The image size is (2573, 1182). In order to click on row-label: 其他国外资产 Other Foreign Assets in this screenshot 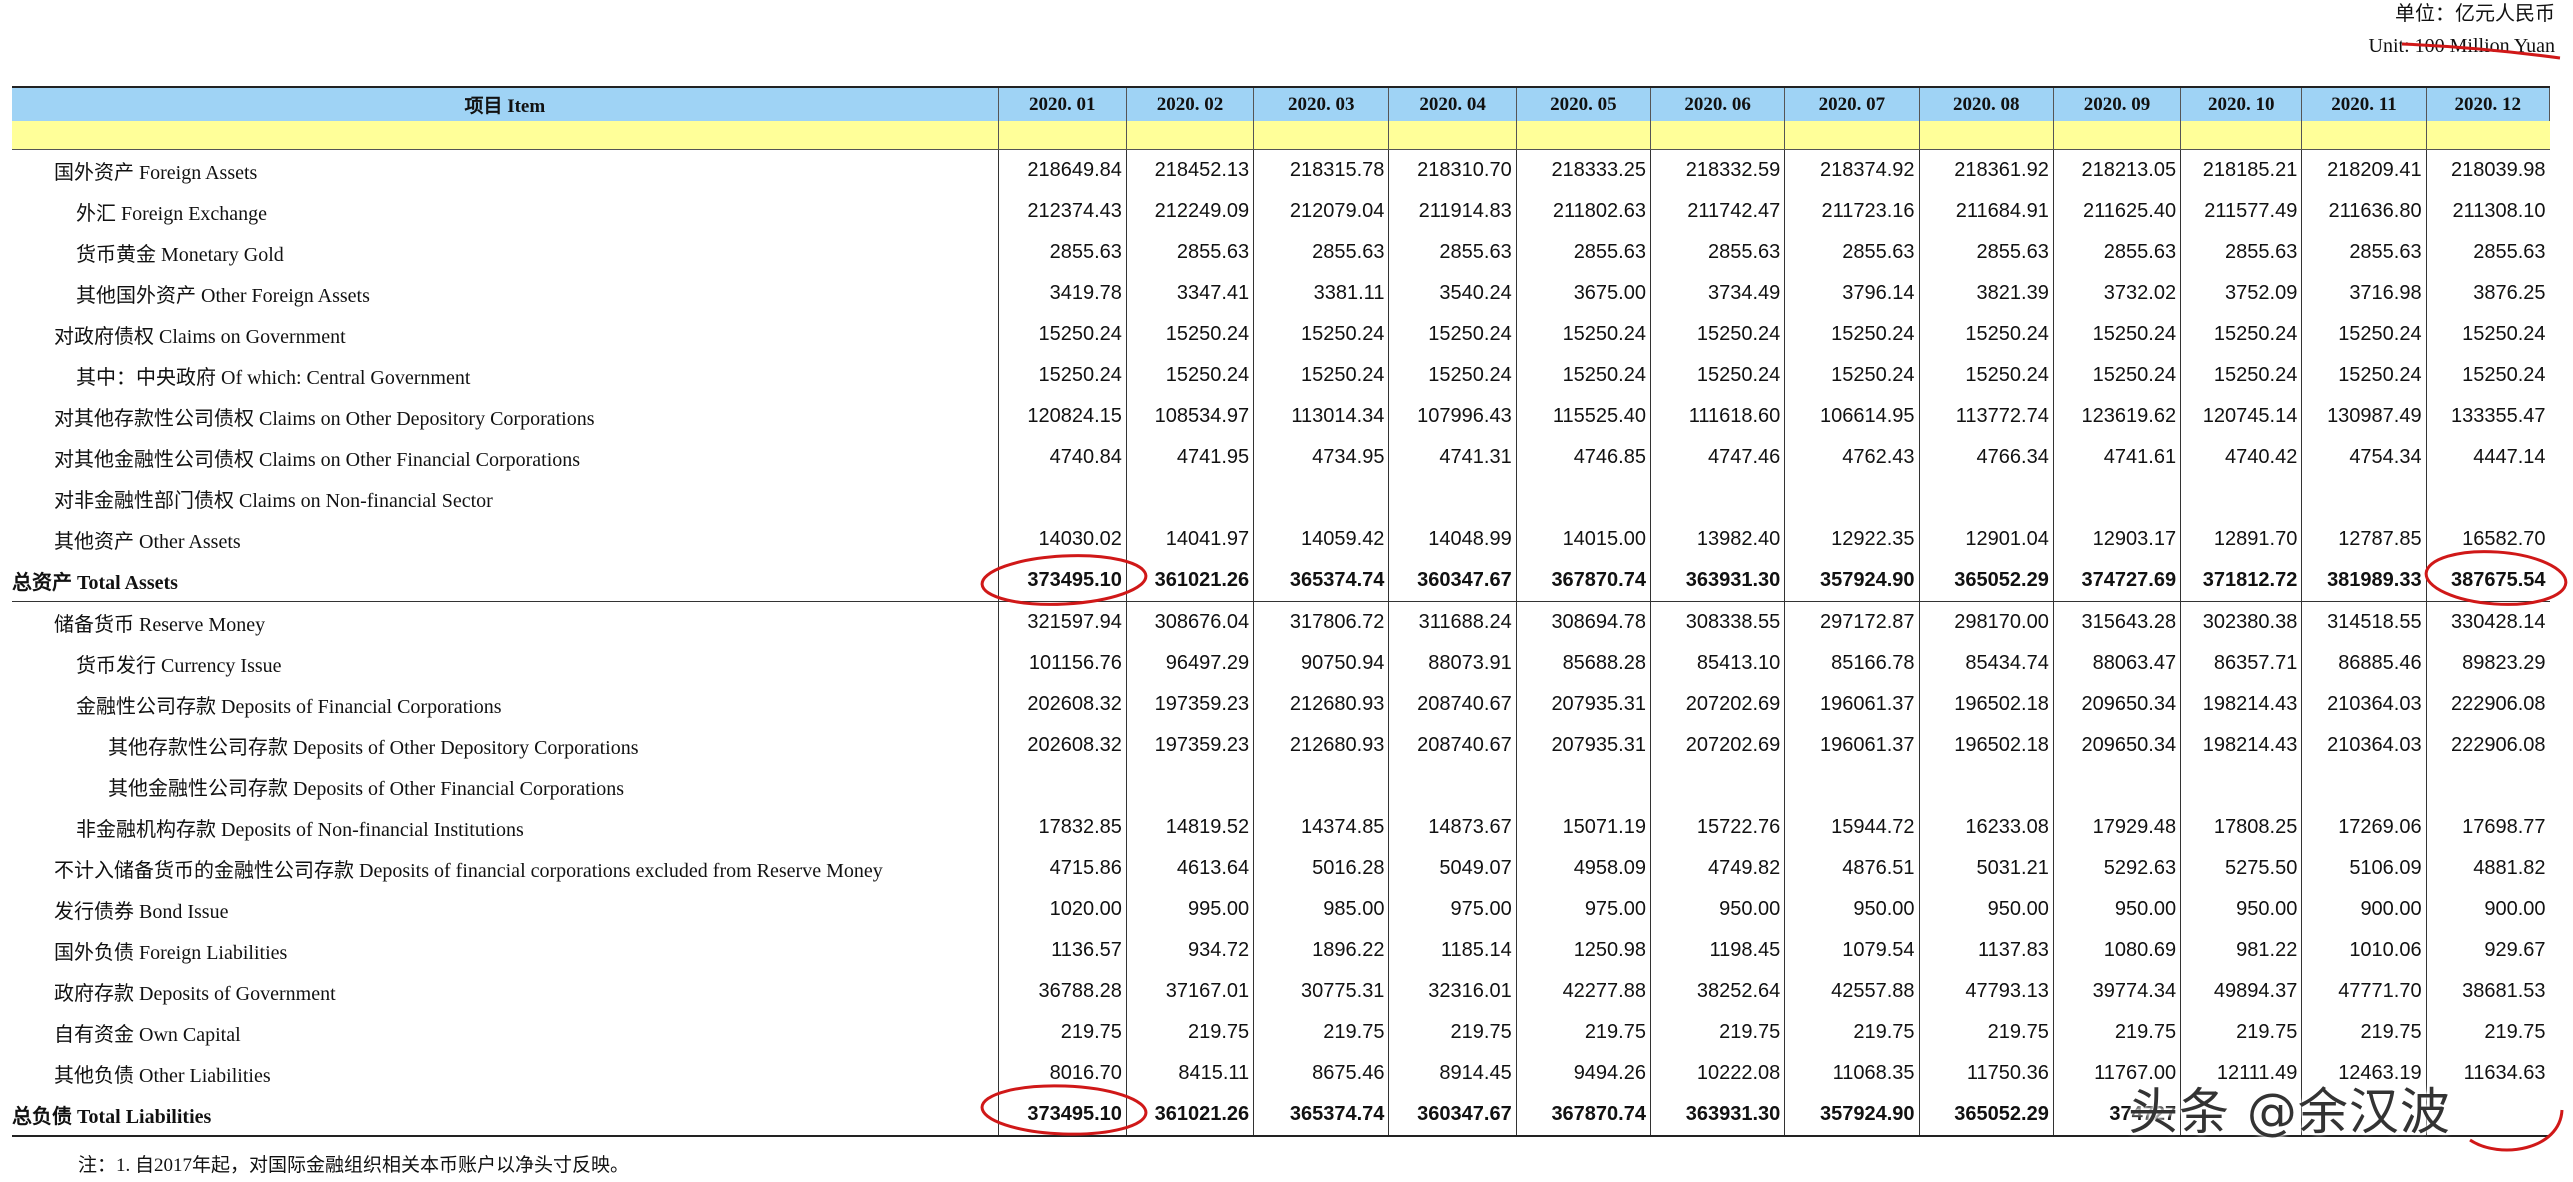, I will do `click(223, 296)`.